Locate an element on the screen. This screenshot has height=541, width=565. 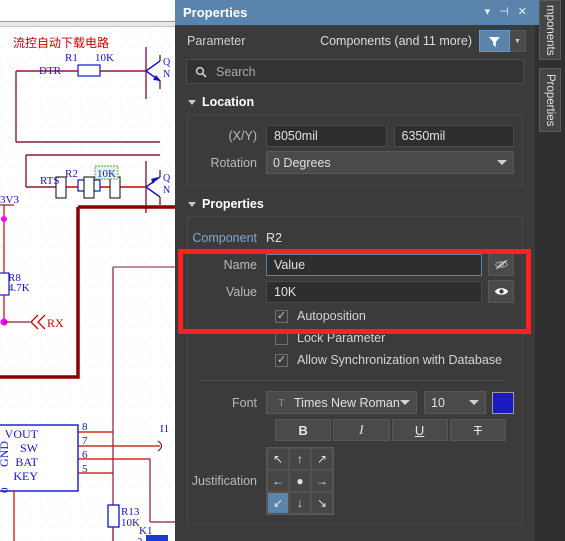
lock-parameter-label: Lock Parameter is located at coordinates (341, 338).